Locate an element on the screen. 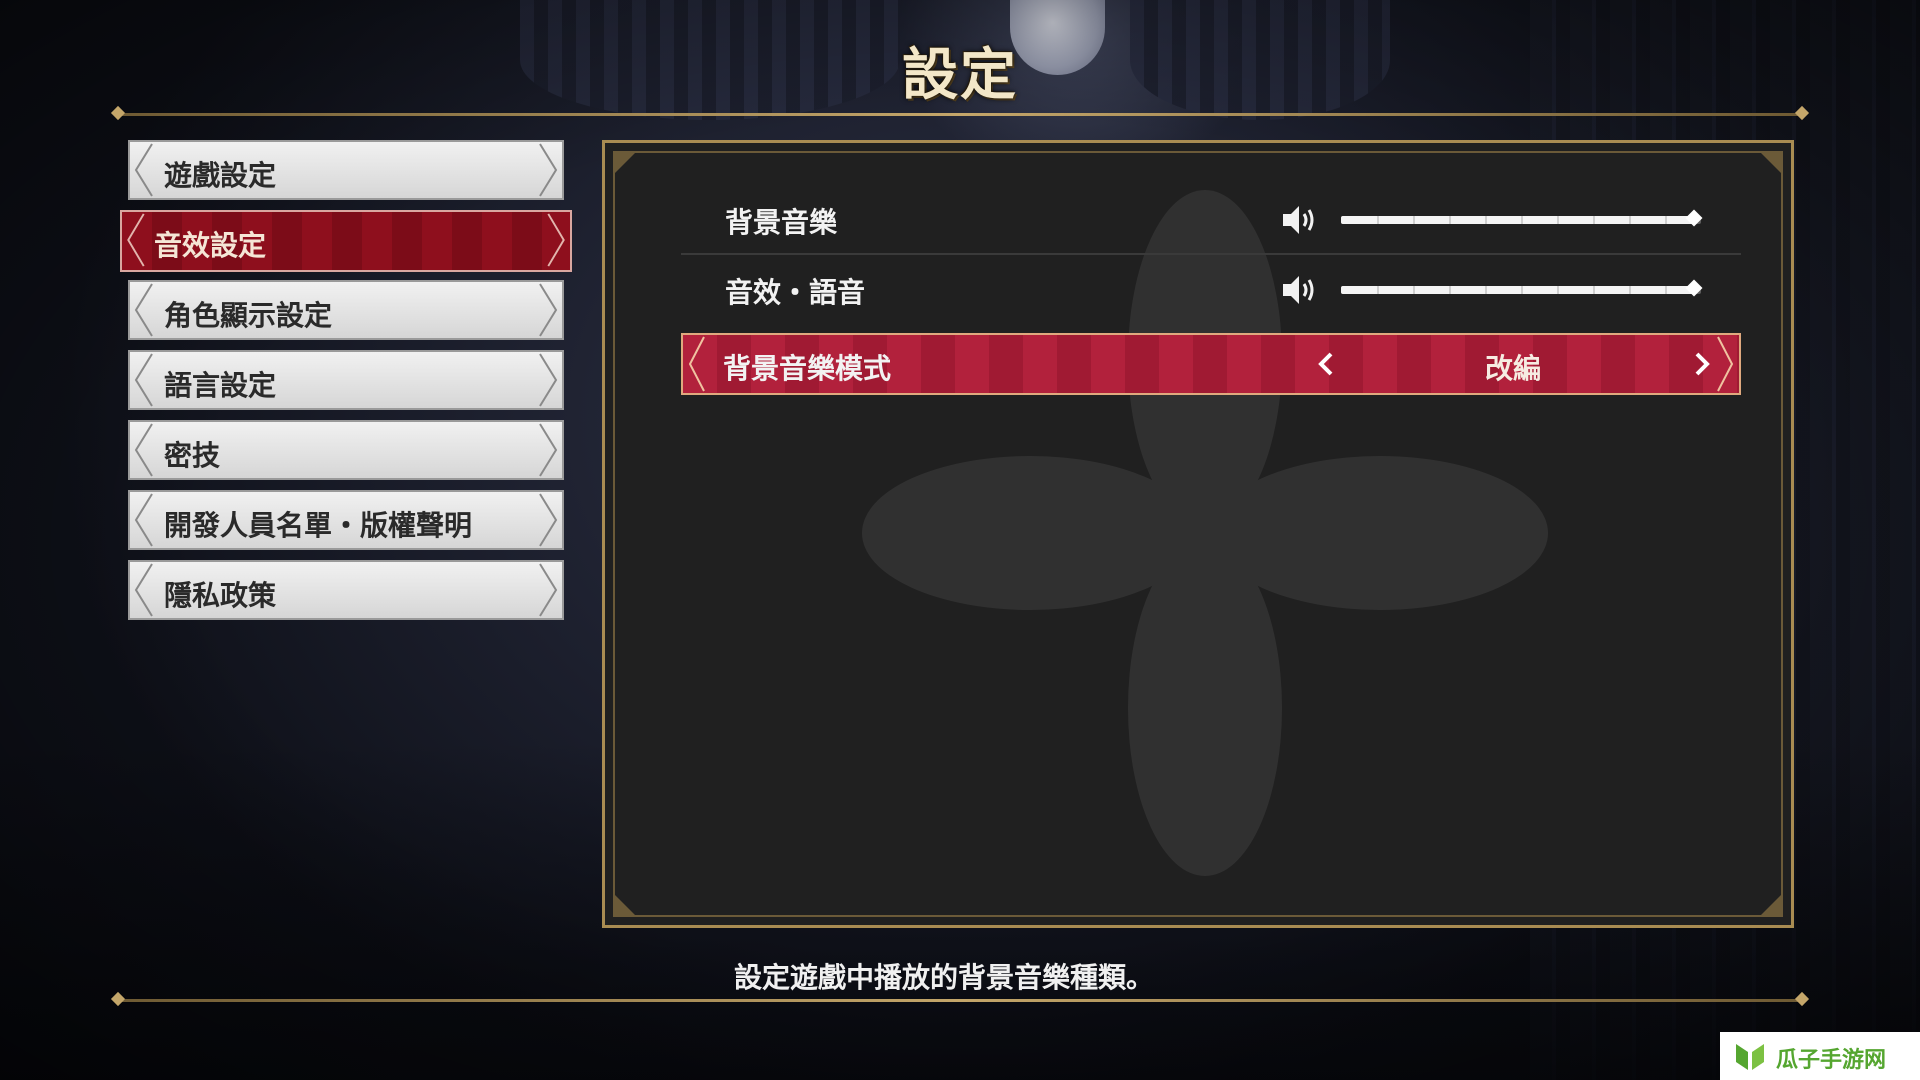 This screenshot has width=1920, height=1080. menu-item-label: 音效設定 is located at coordinates (210, 245).